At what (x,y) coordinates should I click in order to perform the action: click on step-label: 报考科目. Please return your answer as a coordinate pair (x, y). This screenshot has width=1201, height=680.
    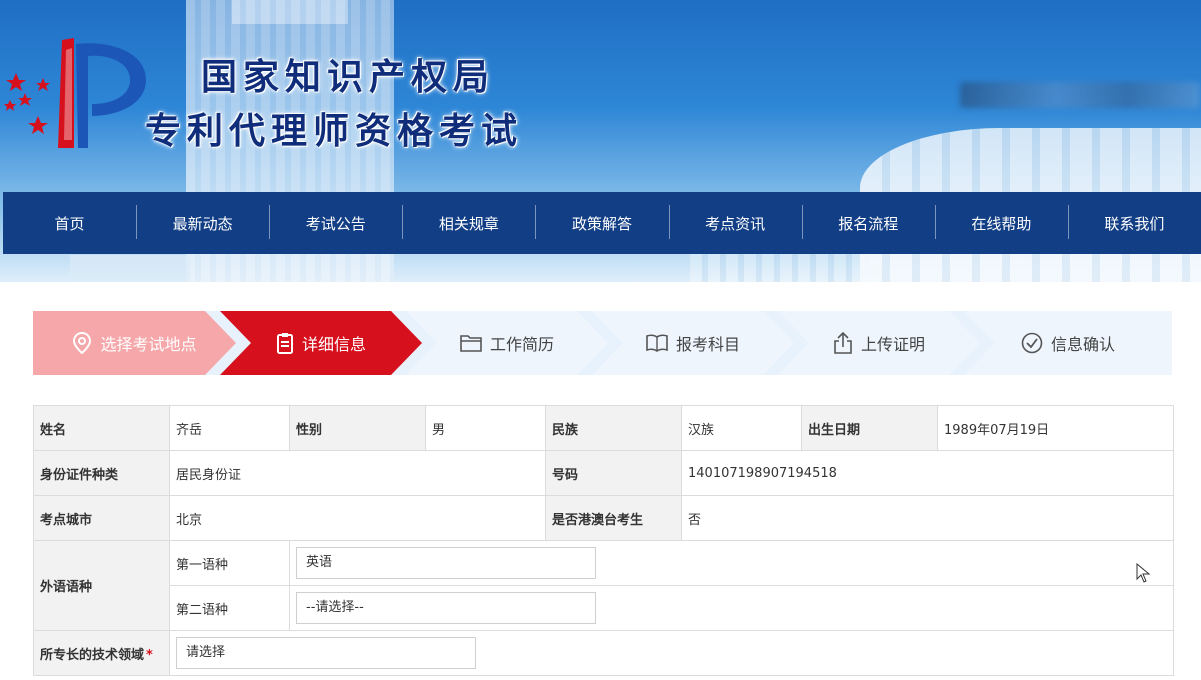
    Looking at the image, I should click on (707, 344).